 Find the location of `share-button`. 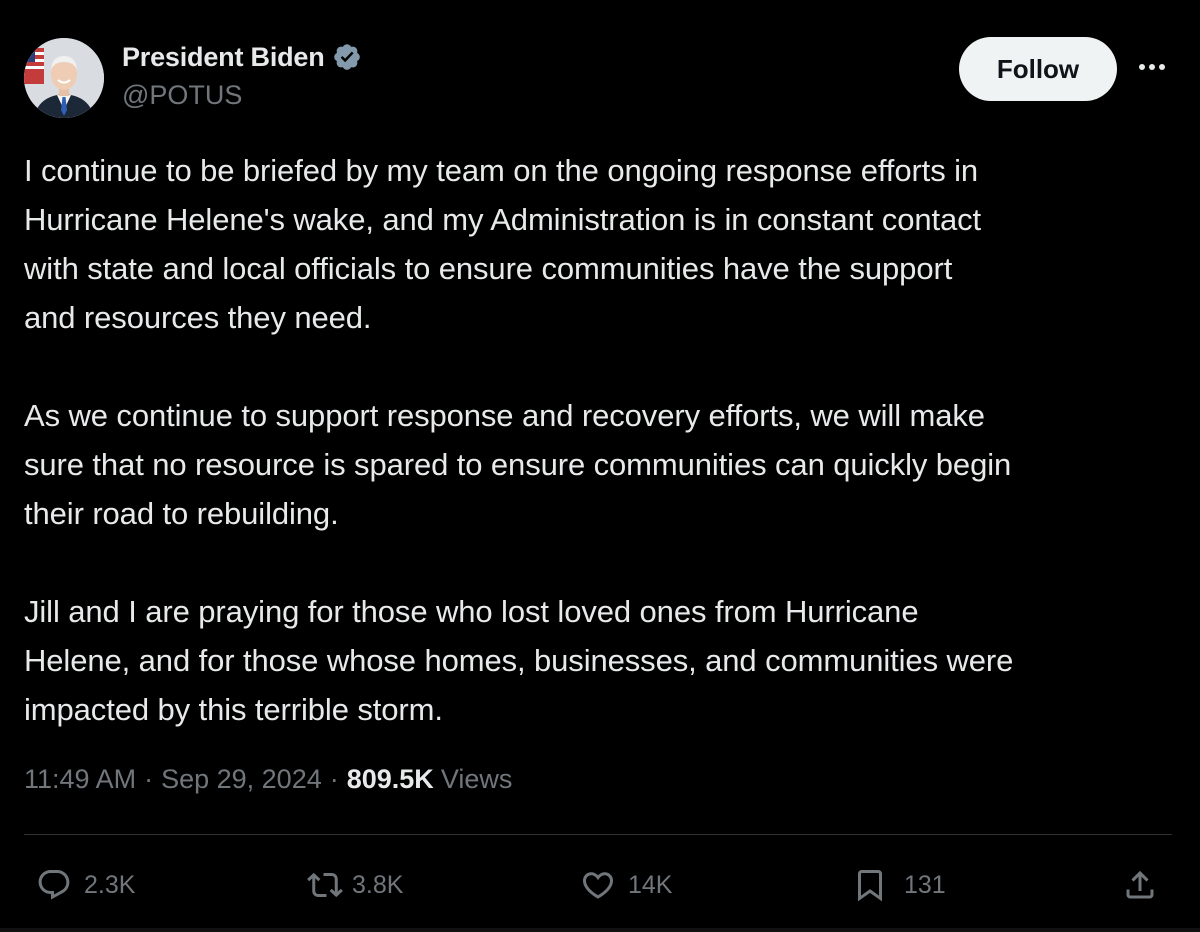

share-button is located at coordinates (1140, 885).